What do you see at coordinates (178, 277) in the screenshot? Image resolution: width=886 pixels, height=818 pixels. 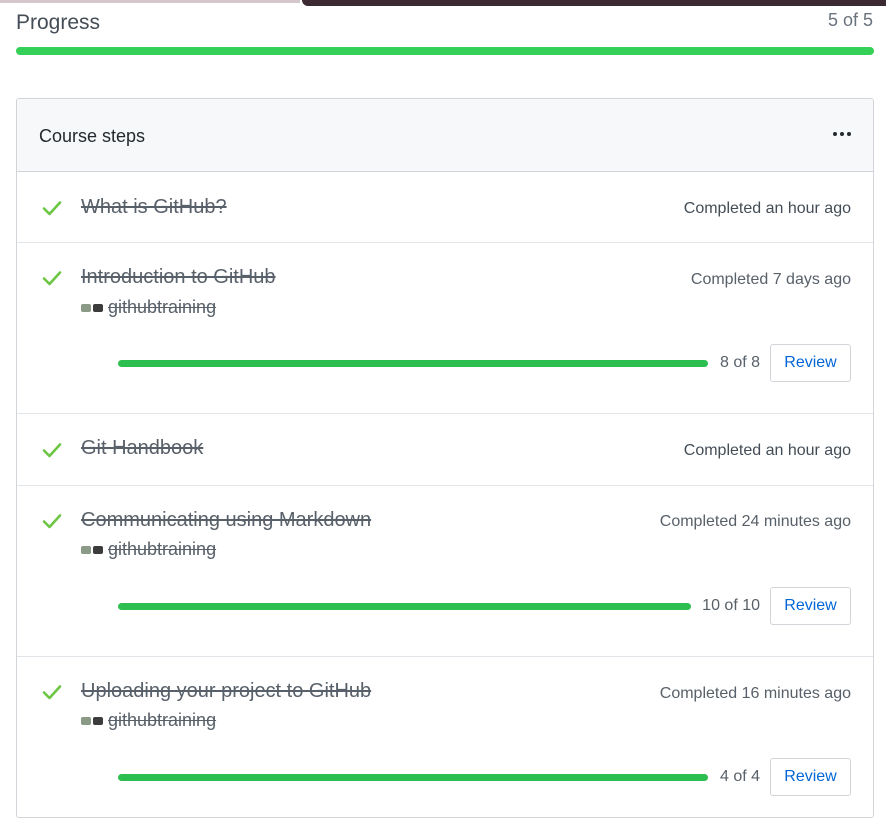 I see `step-title-link: Introduction to GitHub` at bounding box center [178, 277].